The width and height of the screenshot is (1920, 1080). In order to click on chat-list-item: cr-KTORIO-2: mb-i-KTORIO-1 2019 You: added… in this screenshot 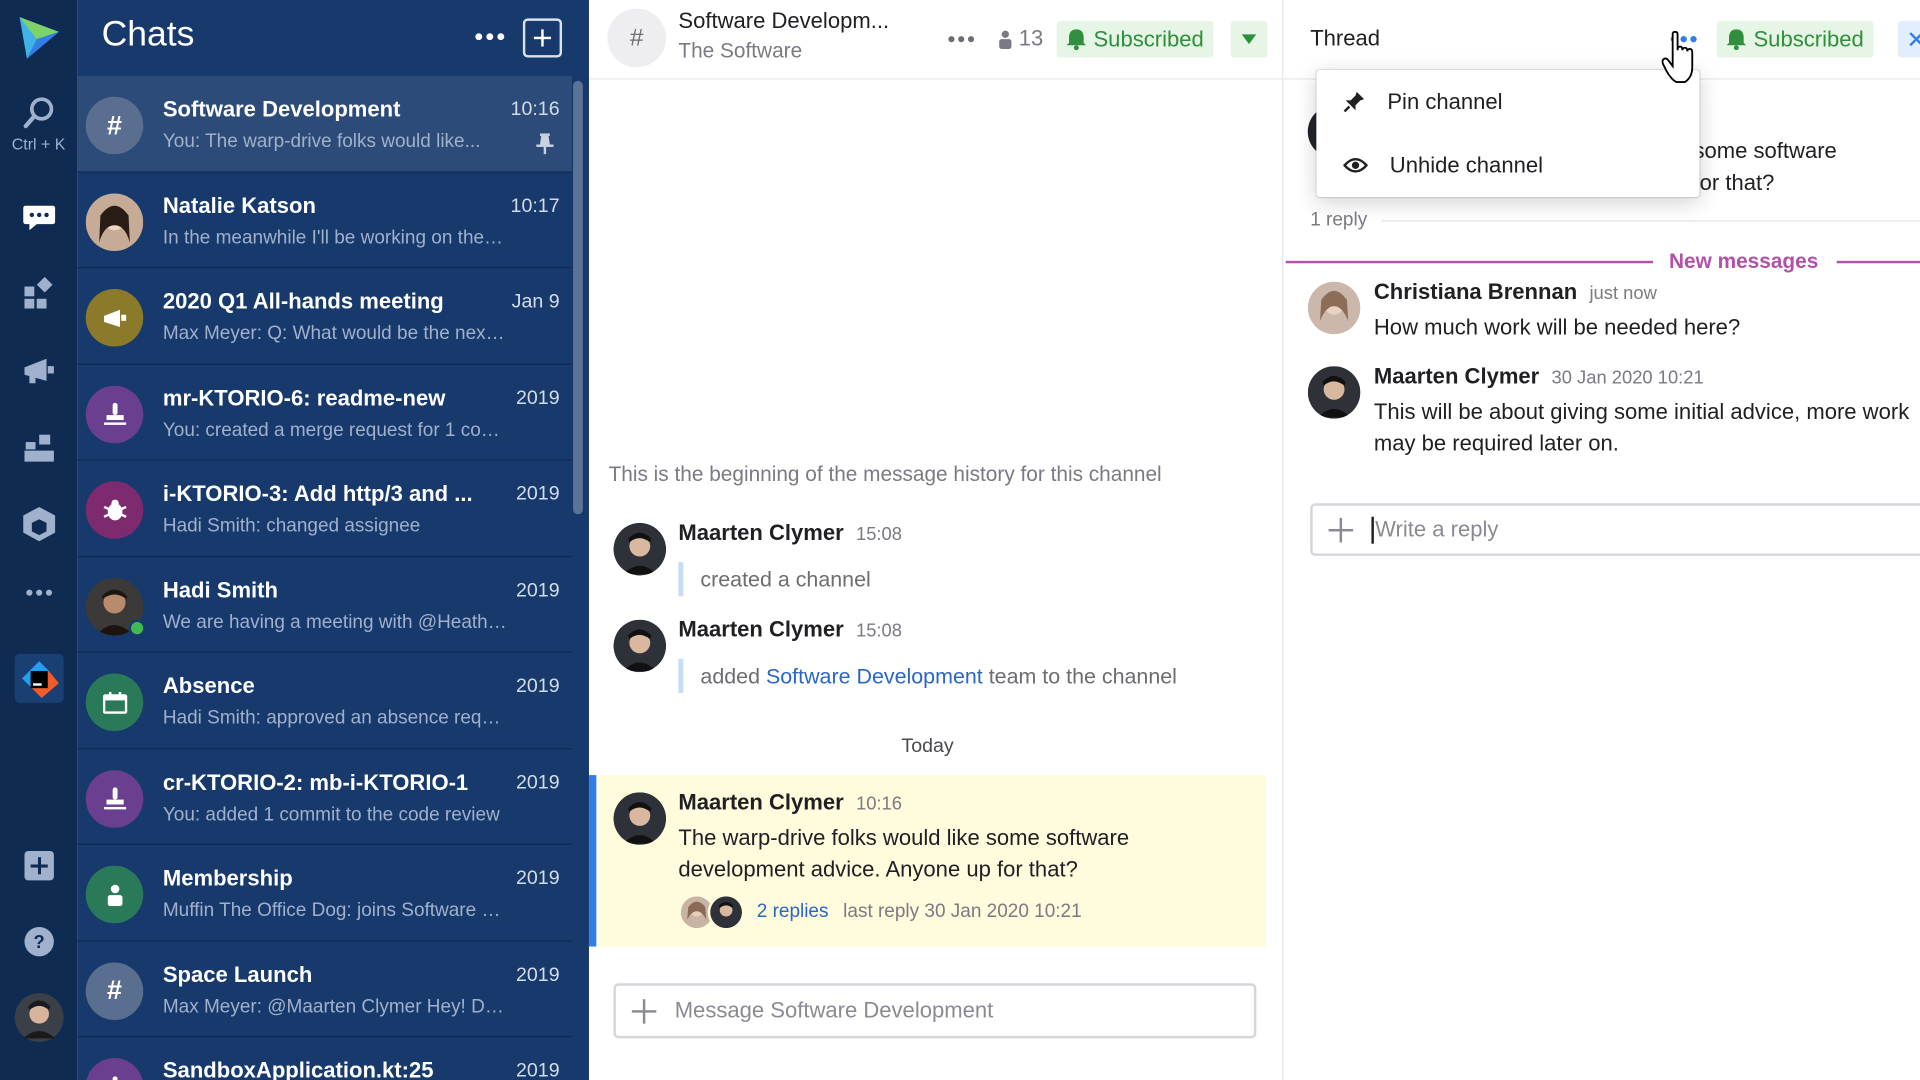, I will do `click(324, 797)`.